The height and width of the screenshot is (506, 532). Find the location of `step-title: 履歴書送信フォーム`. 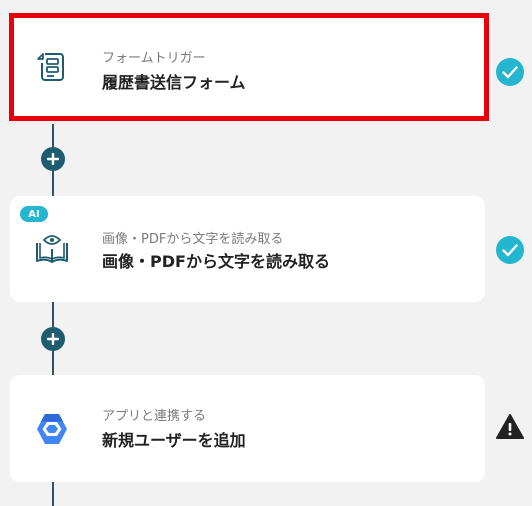

step-title: 履歴書送信フォーム is located at coordinates (174, 82).